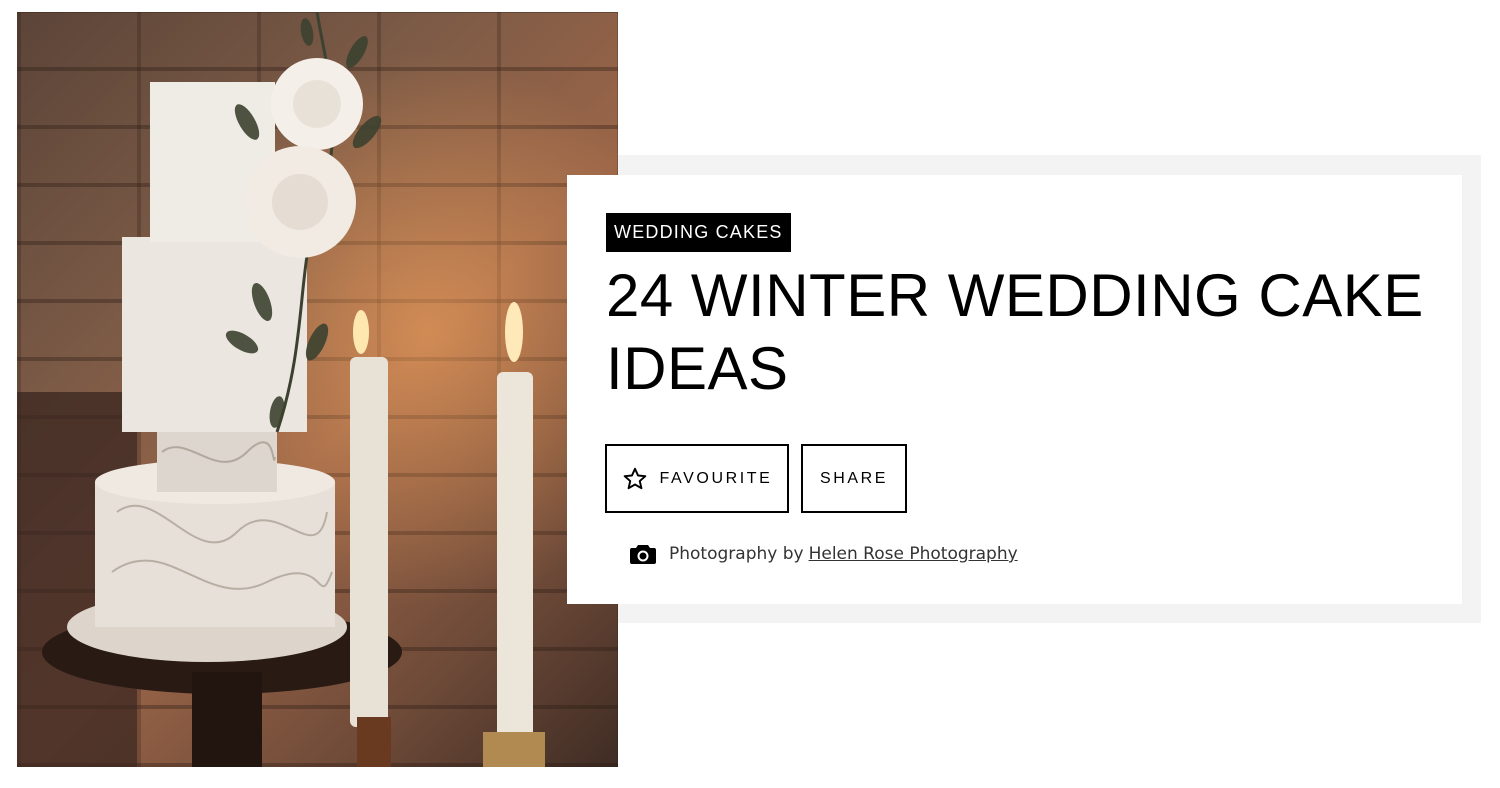  What do you see at coordinates (698, 232) in the screenshot?
I see `category-badge: WEDDING CAKES` at bounding box center [698, 232].